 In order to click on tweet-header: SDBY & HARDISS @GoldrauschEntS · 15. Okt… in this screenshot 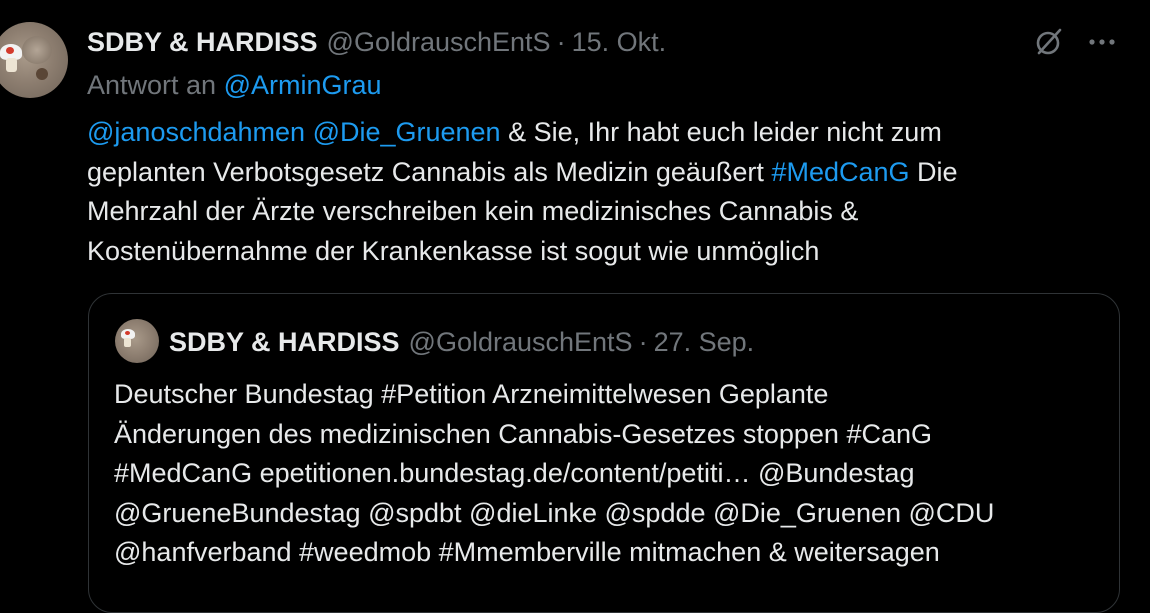, I will do `click(376, 42)`.